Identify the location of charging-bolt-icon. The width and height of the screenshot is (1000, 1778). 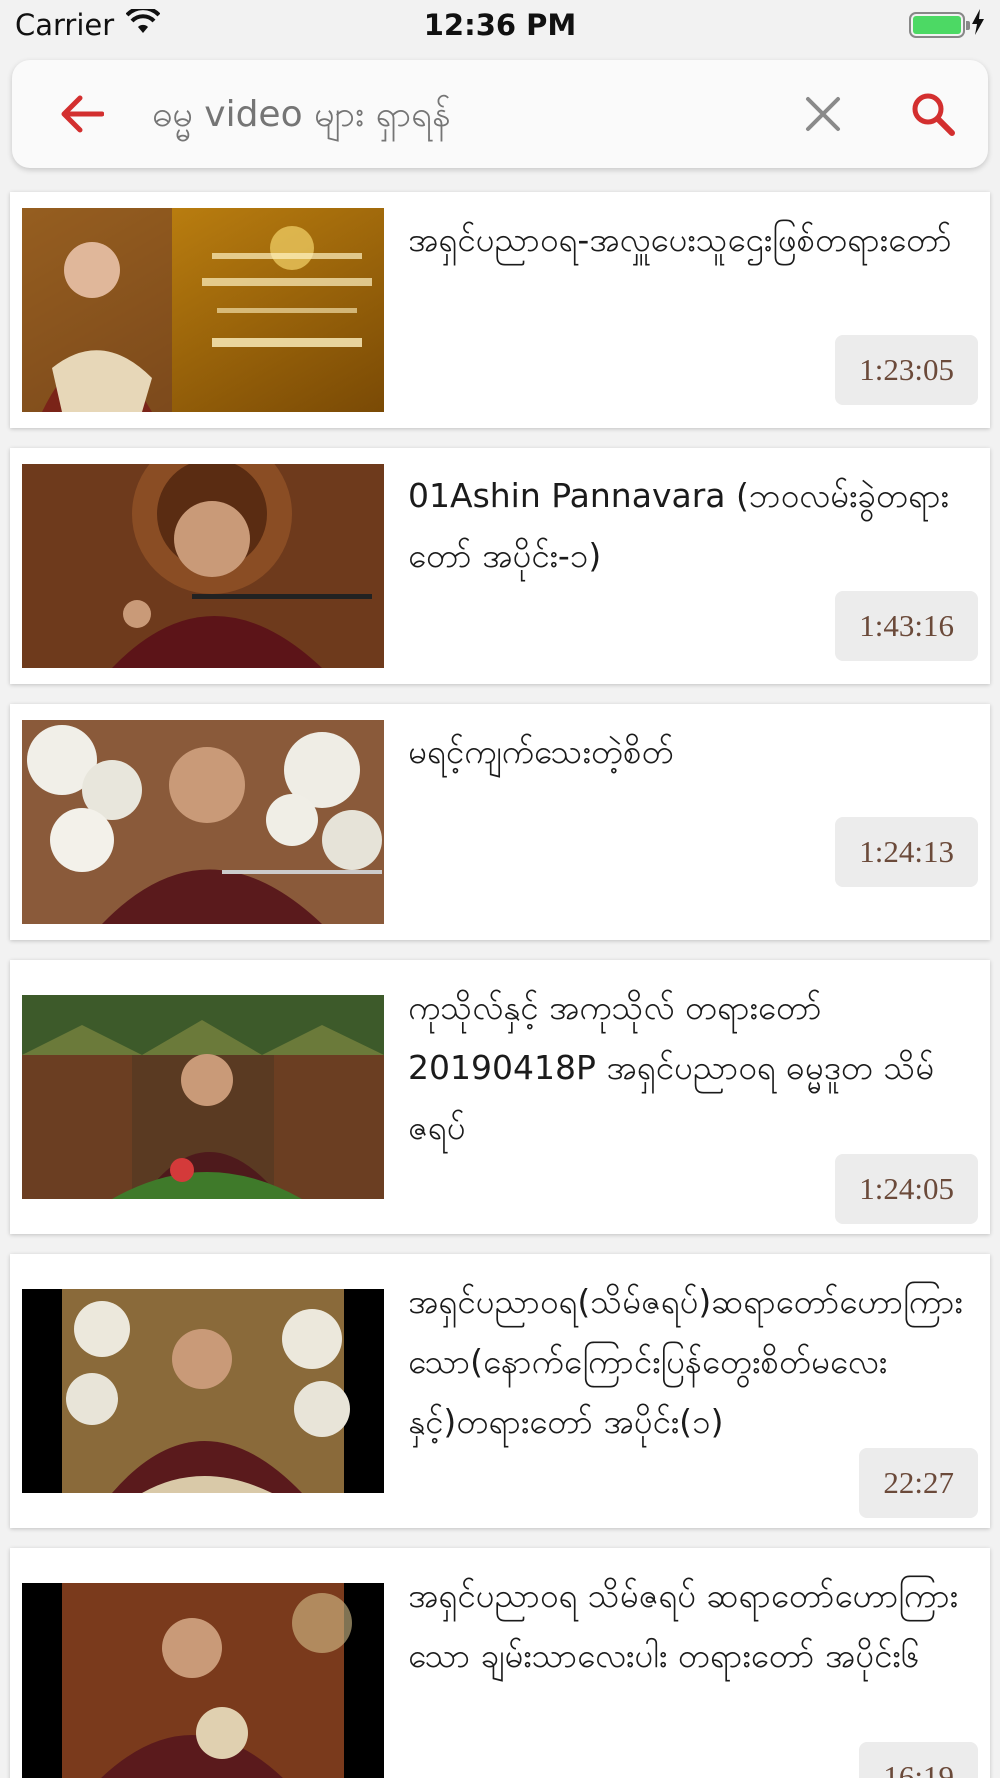
(978, 25).